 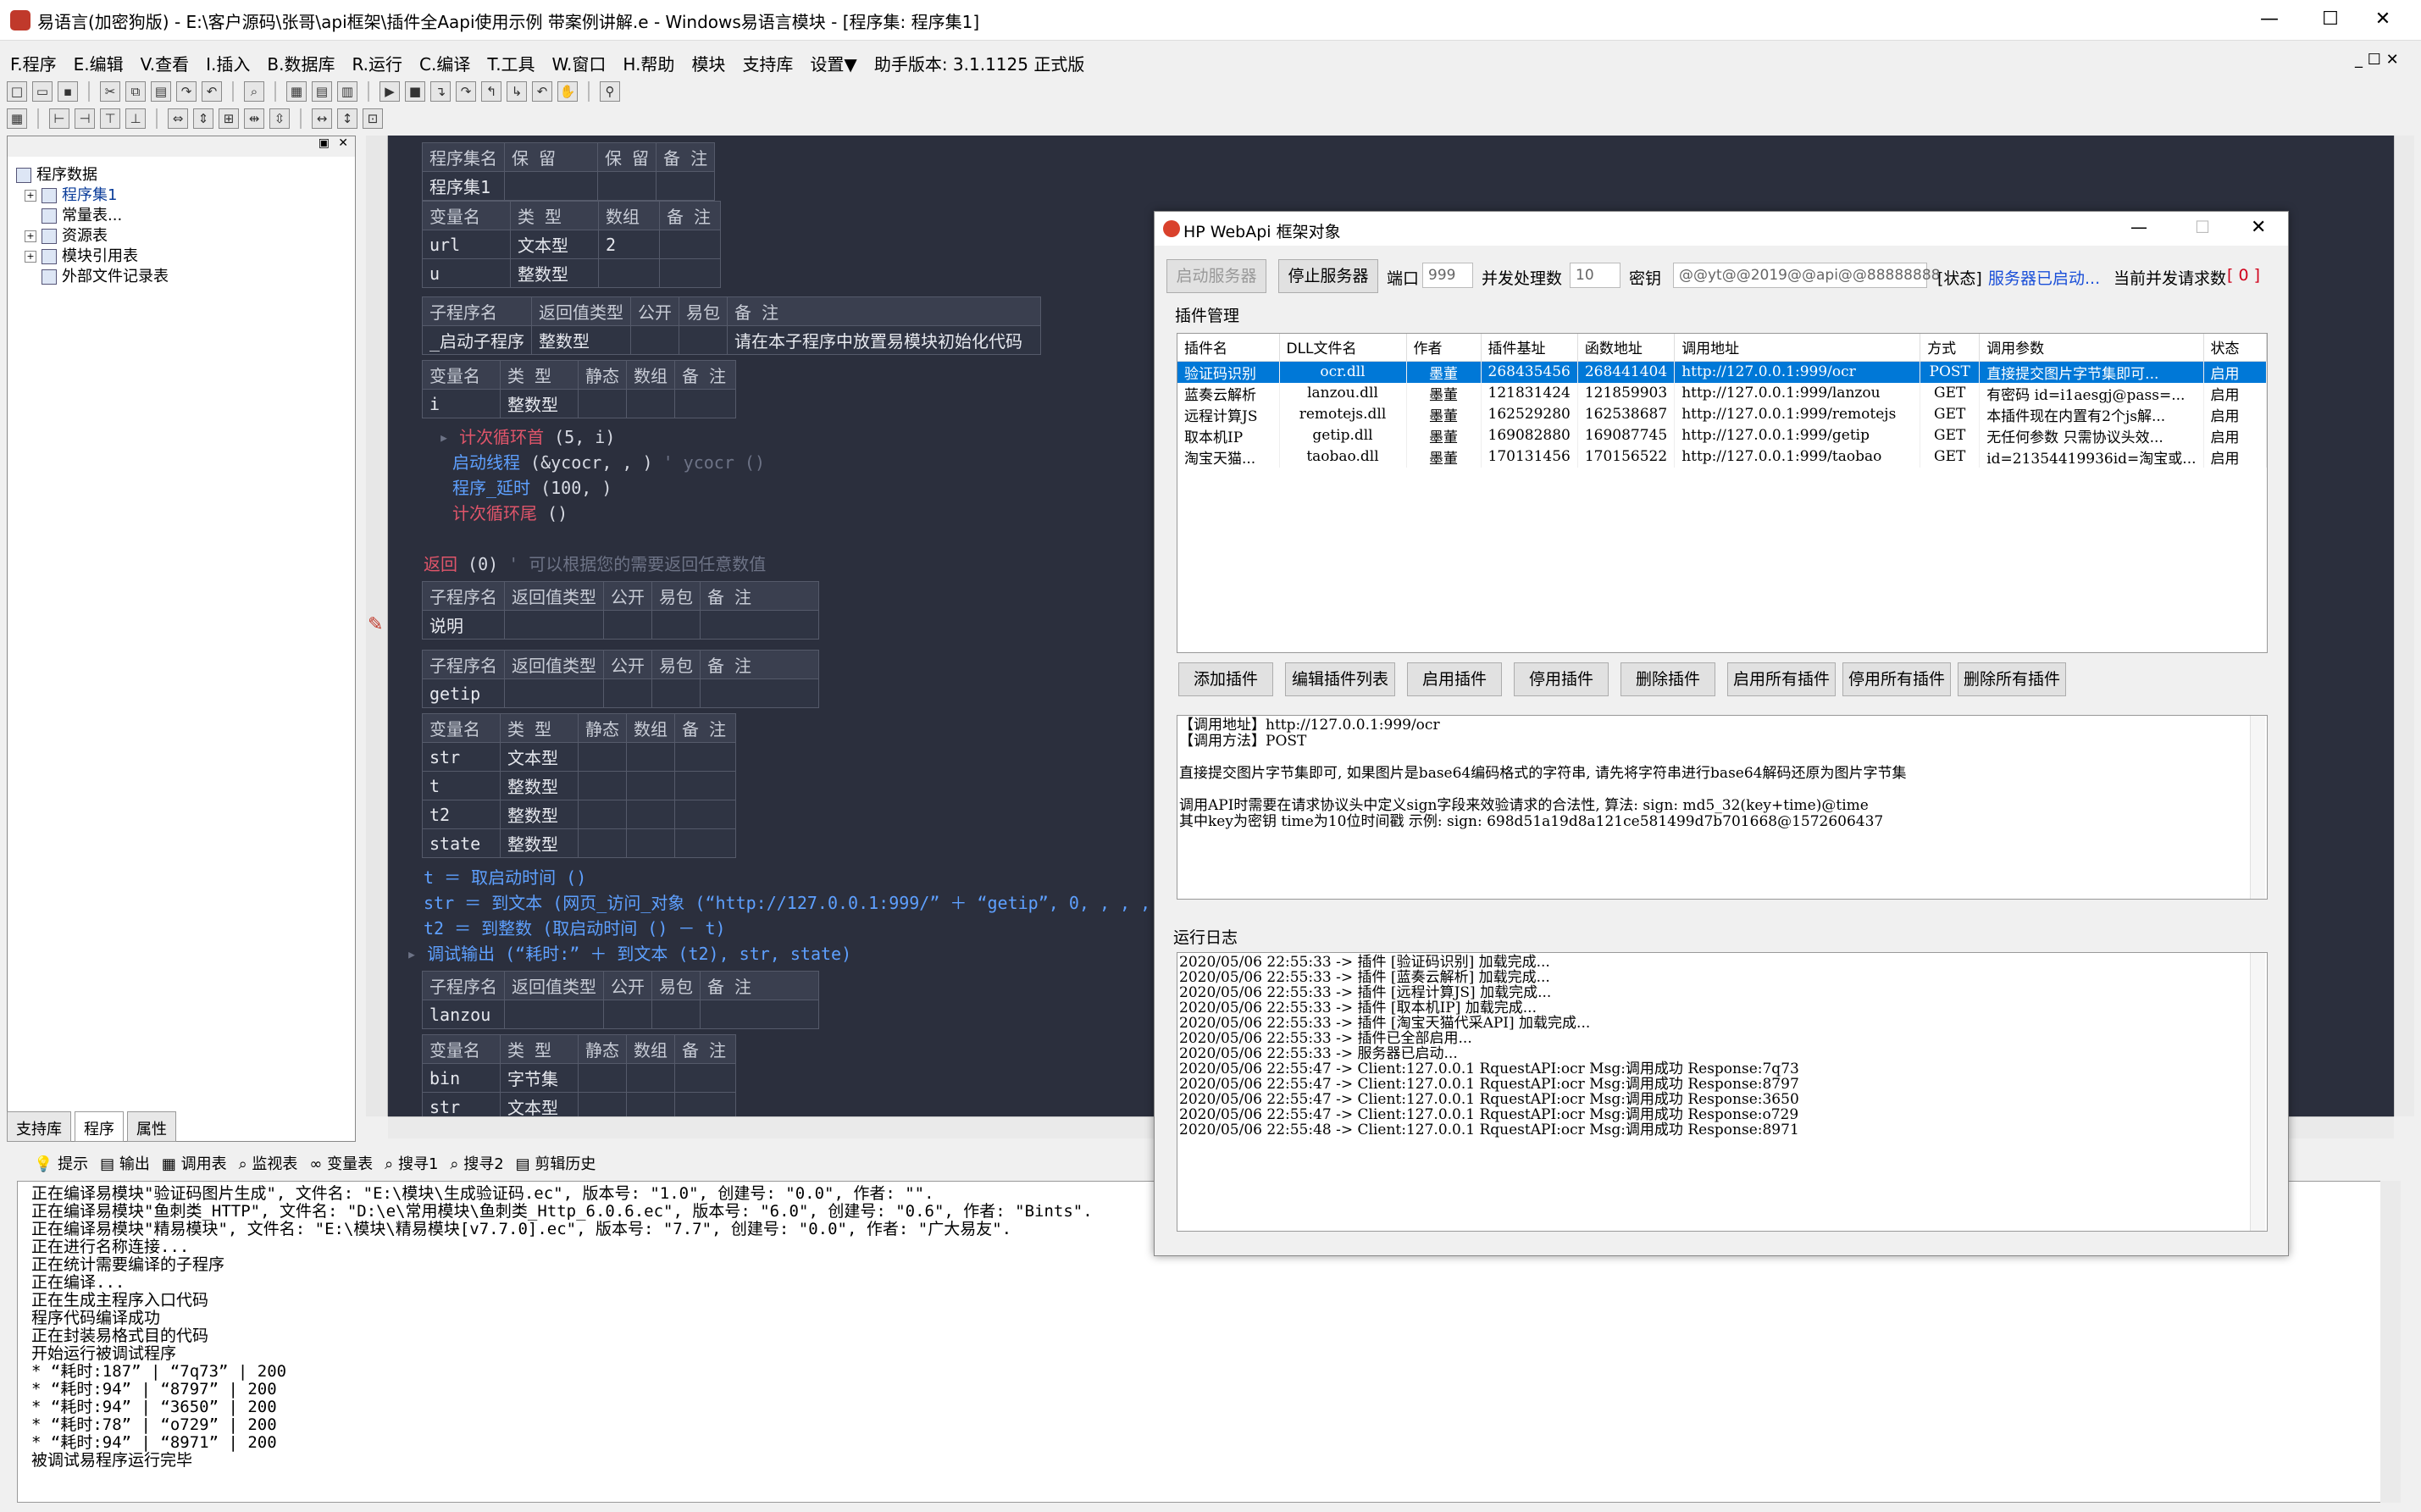 What do you see at coordinates (1529, 348) in the screenshot?
I see `col-base: 插件基址` at bounding box center [1529, 348].